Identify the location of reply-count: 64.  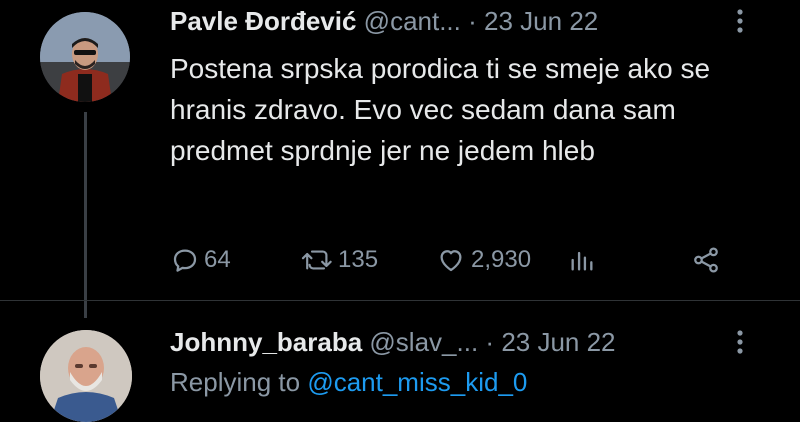
(217, 259).